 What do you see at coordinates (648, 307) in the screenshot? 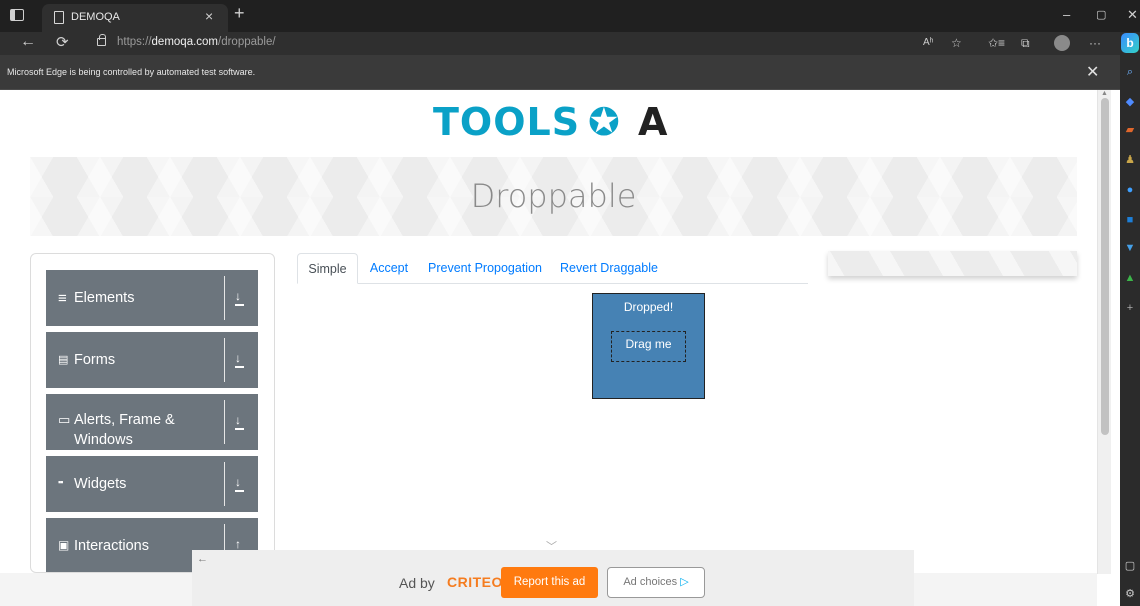
I see `drop-target-label: Dropped!` at bounding box center [648, 307].